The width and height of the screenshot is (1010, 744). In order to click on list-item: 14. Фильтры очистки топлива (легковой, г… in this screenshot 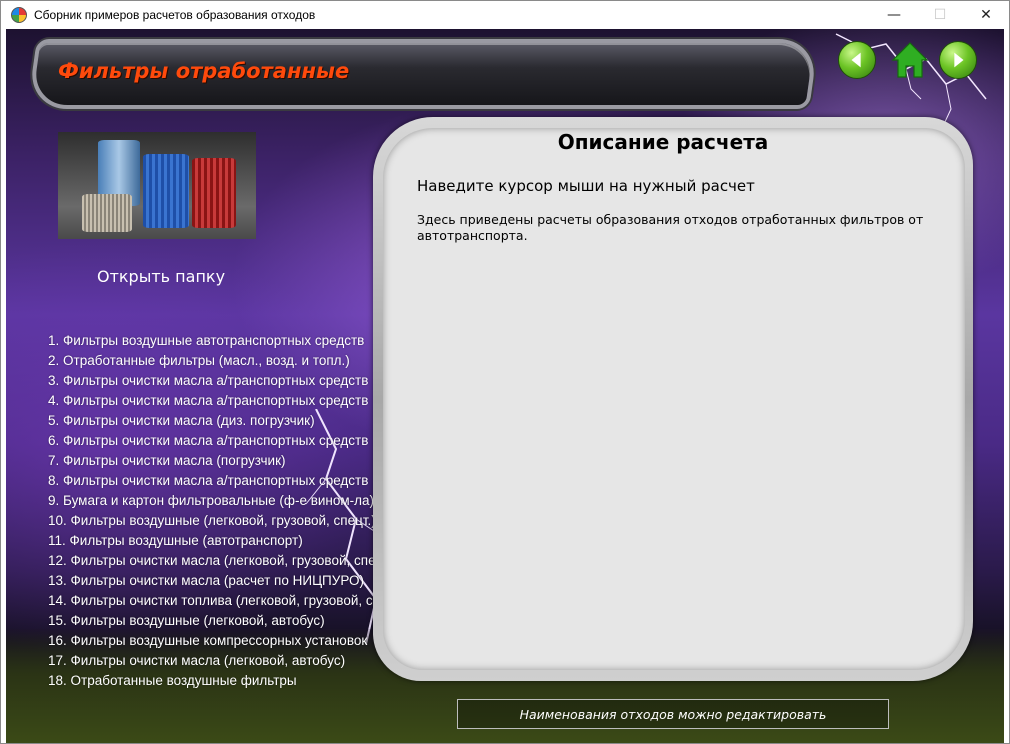, I will do `click(228, 601)`.